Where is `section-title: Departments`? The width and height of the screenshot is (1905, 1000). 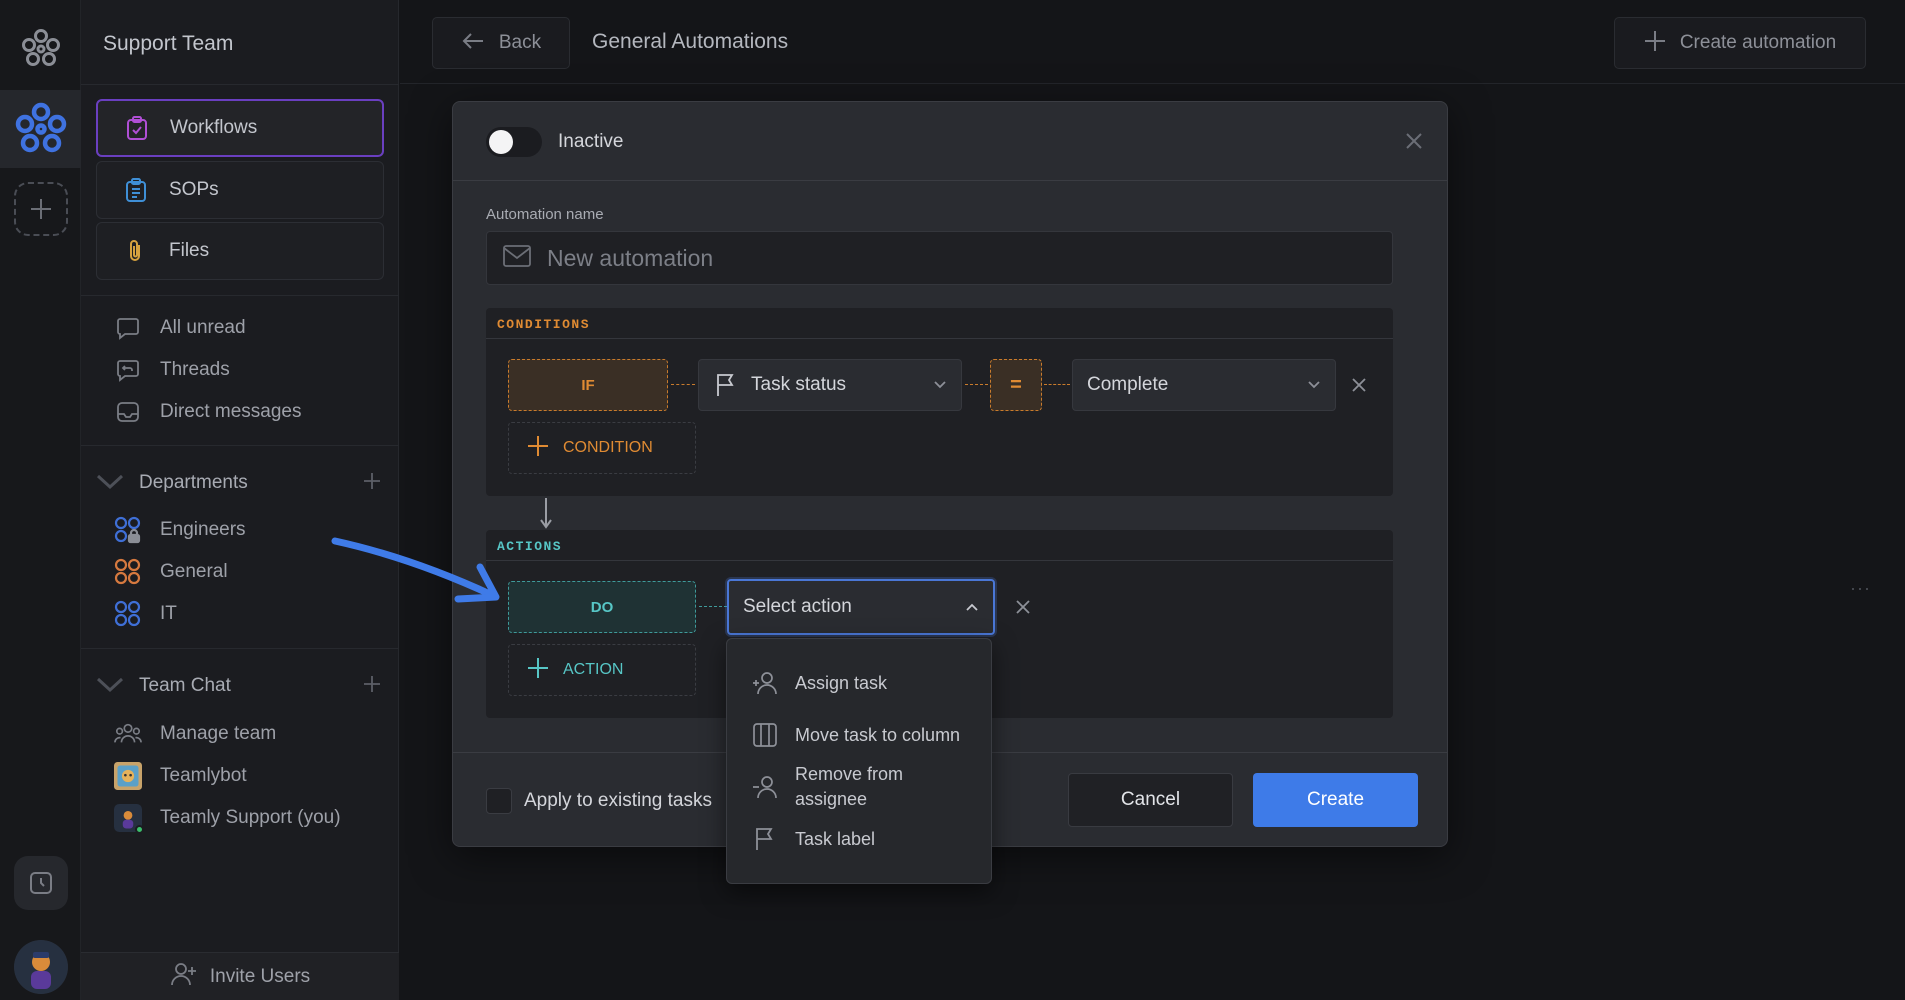 section-title: Departments is located at coordinates (193, 482).